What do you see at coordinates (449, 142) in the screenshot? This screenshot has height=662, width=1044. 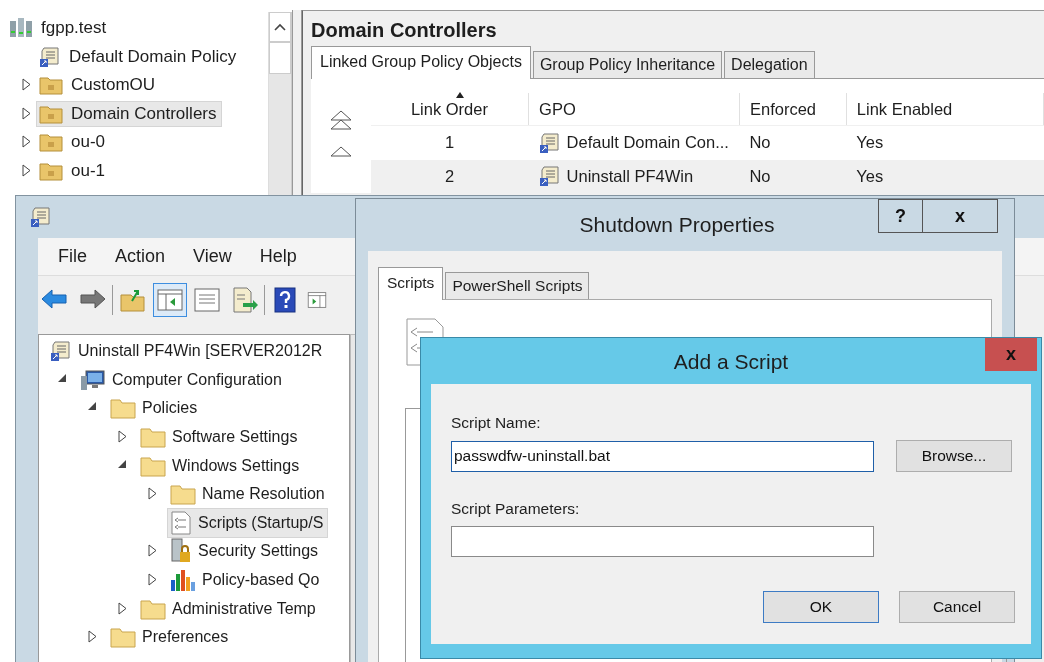 I see `table-cell: 1` at bounding box center [449, 142].